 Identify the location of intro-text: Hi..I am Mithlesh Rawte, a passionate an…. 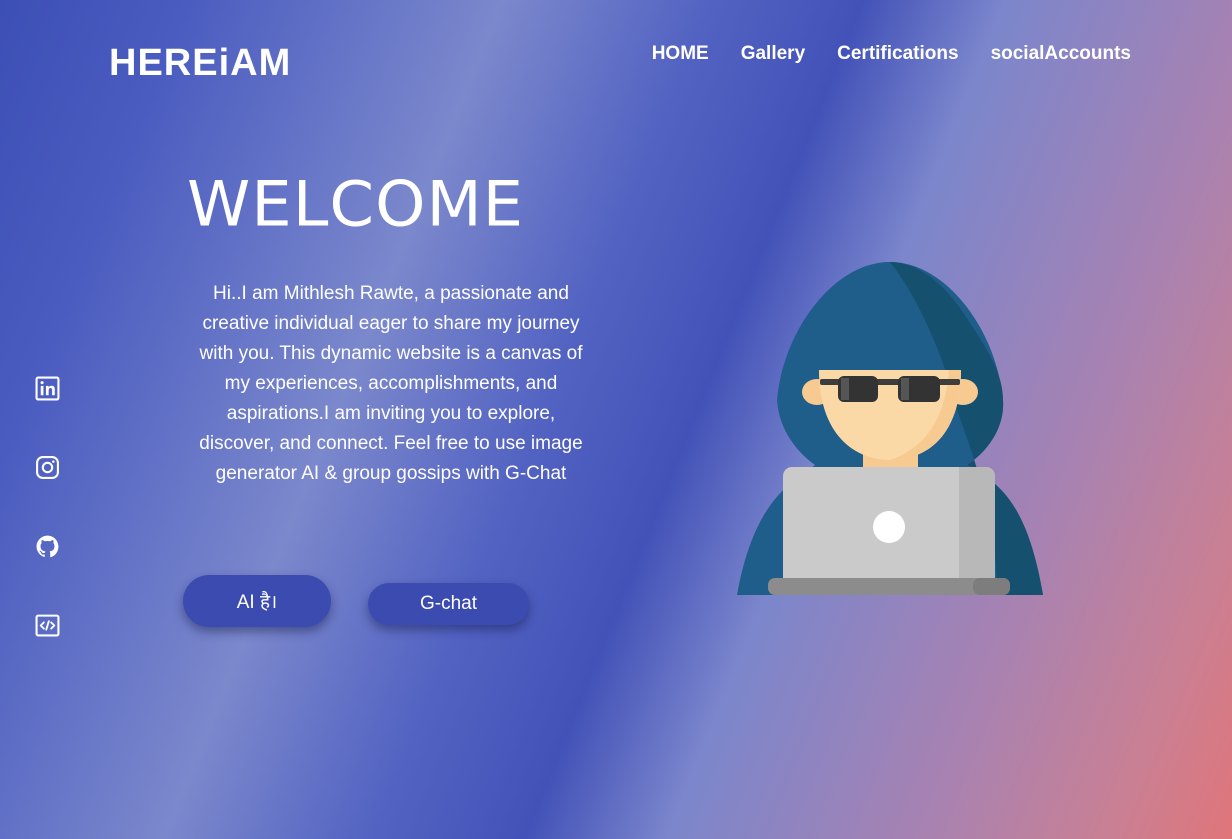
(391, 383).